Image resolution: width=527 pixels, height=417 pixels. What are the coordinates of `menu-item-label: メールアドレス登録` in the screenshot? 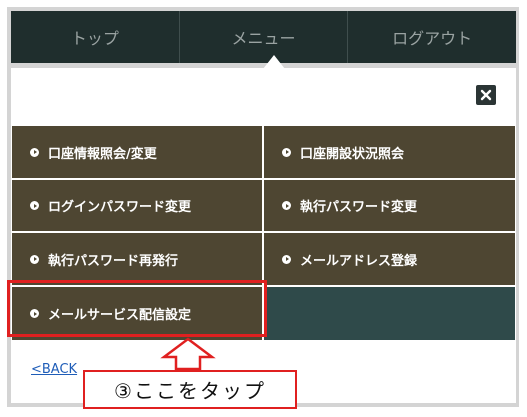 It's located at (359, 261).